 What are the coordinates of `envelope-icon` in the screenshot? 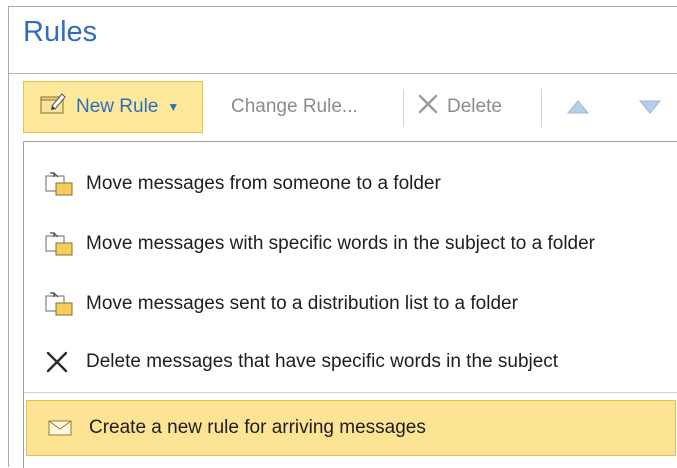 It's located at (65, 428).